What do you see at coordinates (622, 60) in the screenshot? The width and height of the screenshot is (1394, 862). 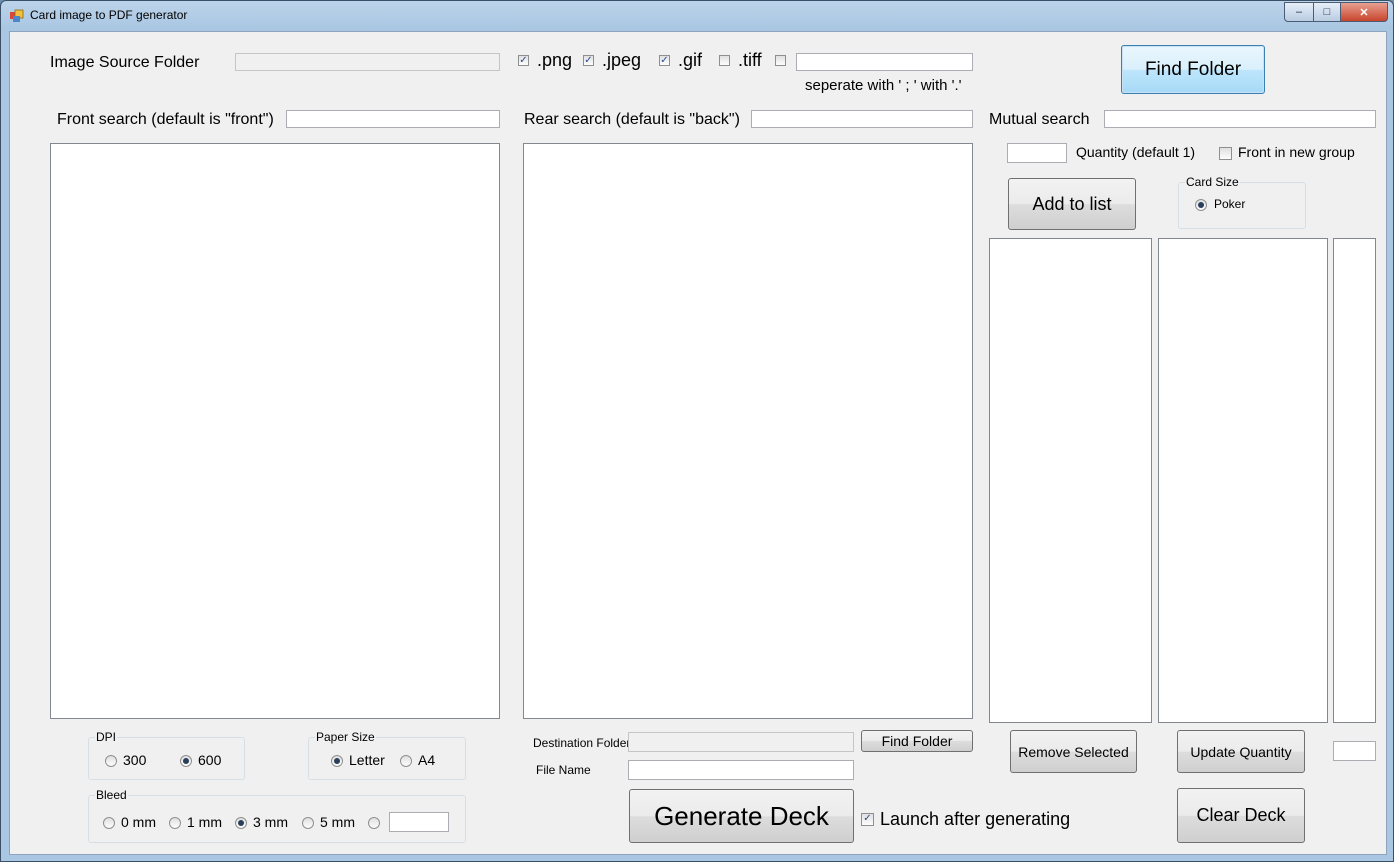 I see `jpeg-label: .jpeg` at bounding box center [622, 60].